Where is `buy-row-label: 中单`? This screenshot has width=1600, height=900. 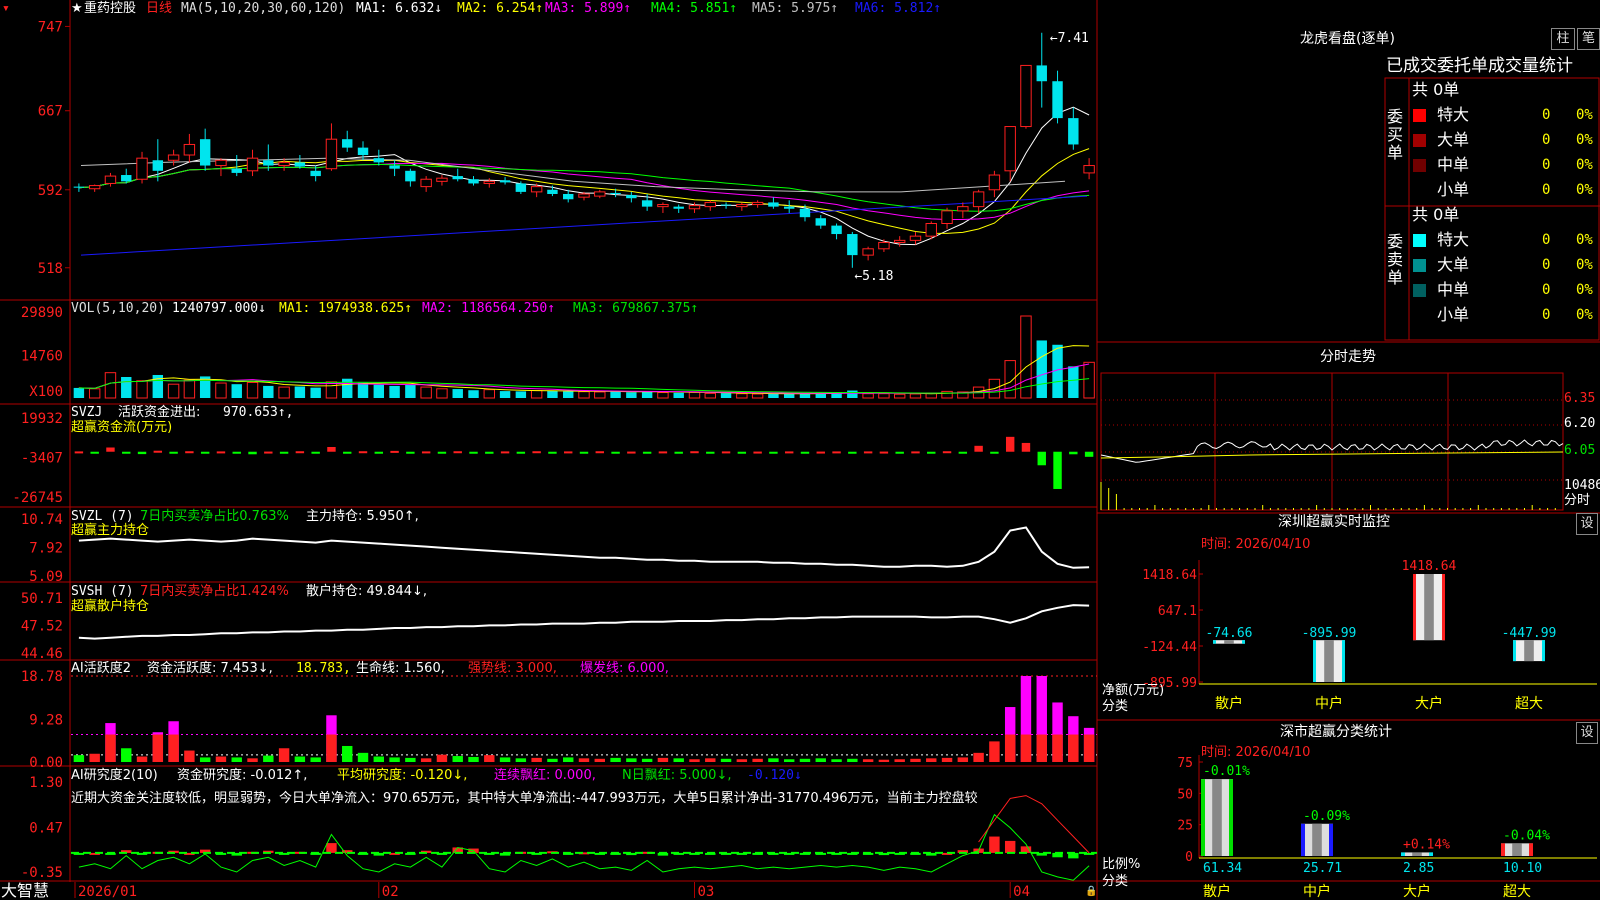
buy-row-label: 中单 is located at coordinates (1453, 164).